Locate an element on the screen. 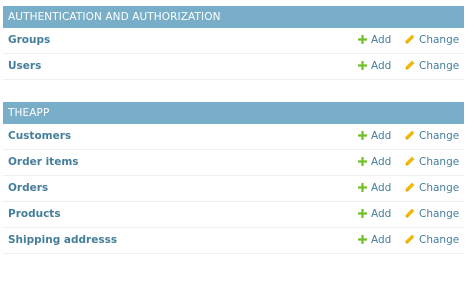  add-link-groups: Add is located at coordinates (374, 40).